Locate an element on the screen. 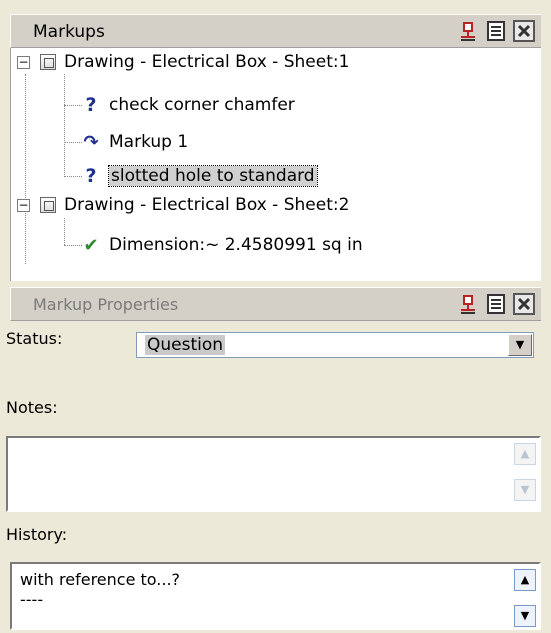  notes-textarea: ▲ ▼ is located at coordinates (273, 474).